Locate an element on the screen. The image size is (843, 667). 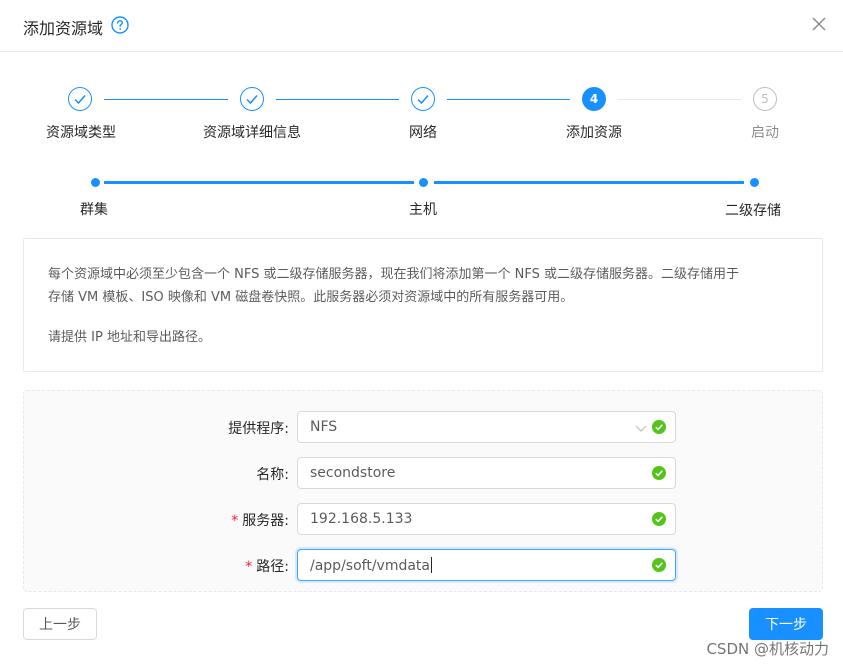
provider-label: 提供程序: is located at coordinates (258, 429).